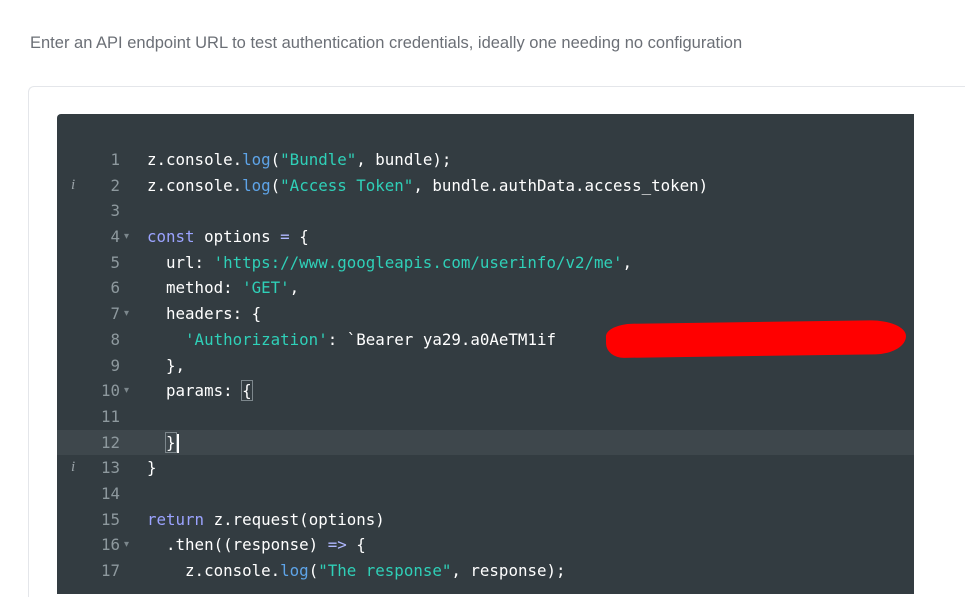 The width and height of the screenshot is (965, 597). Describe the element at coordinates (256, 339) in the screenshot. I see `code-token: 'Authorization'` at that location.